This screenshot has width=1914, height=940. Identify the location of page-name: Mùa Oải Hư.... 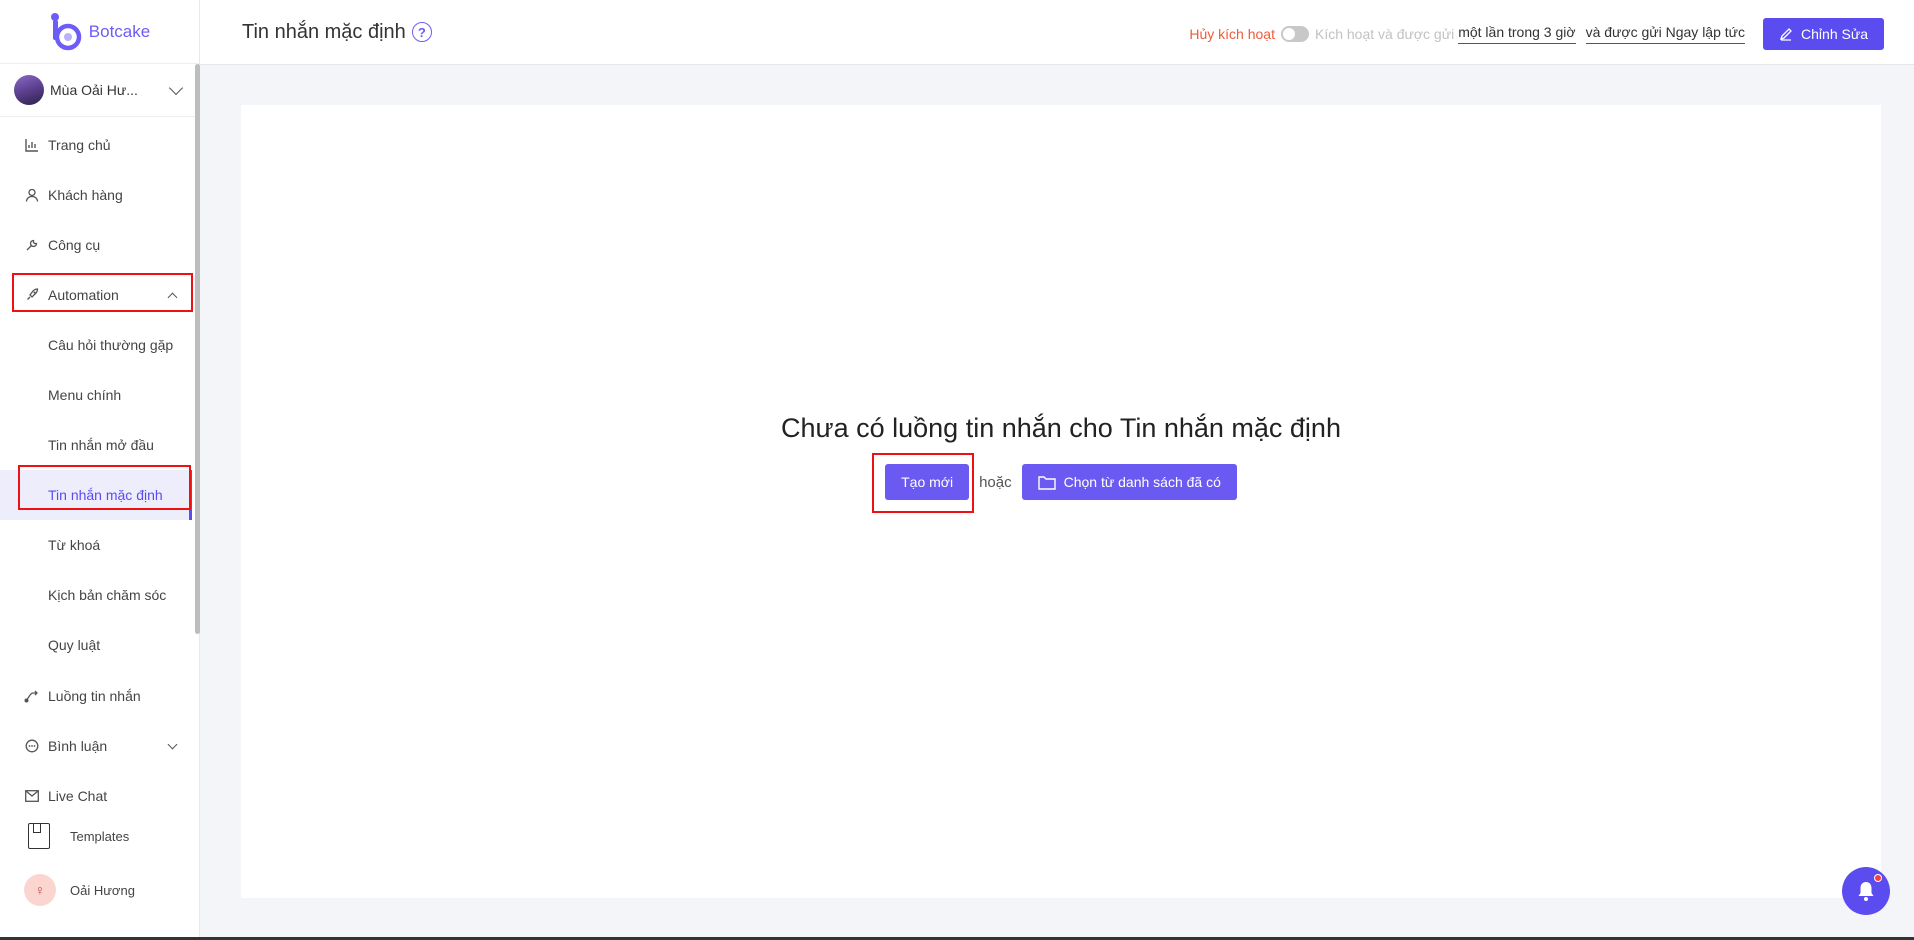
(94, 90).